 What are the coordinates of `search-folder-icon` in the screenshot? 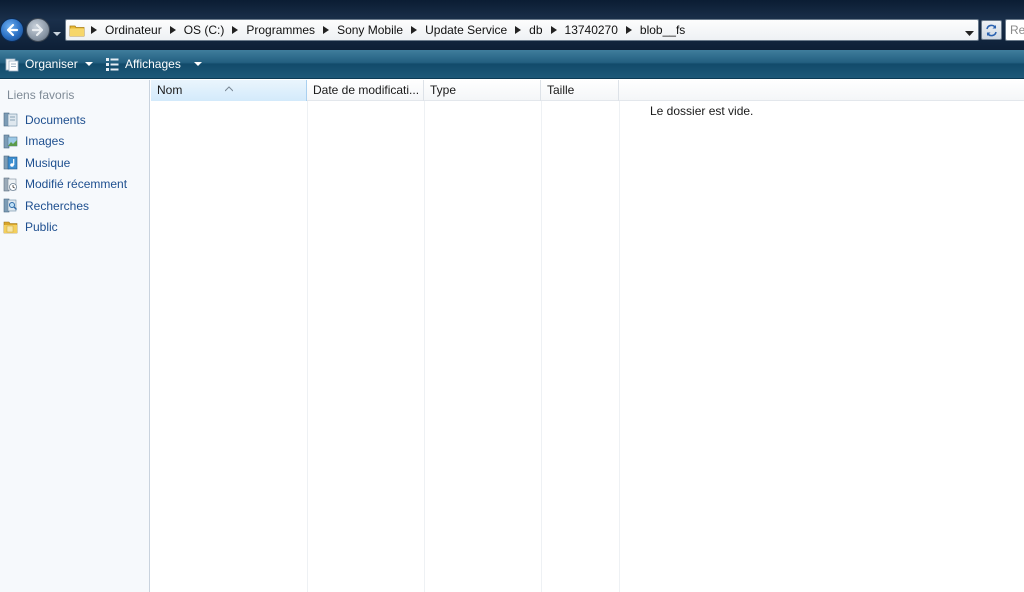 It's located at (10, 206).